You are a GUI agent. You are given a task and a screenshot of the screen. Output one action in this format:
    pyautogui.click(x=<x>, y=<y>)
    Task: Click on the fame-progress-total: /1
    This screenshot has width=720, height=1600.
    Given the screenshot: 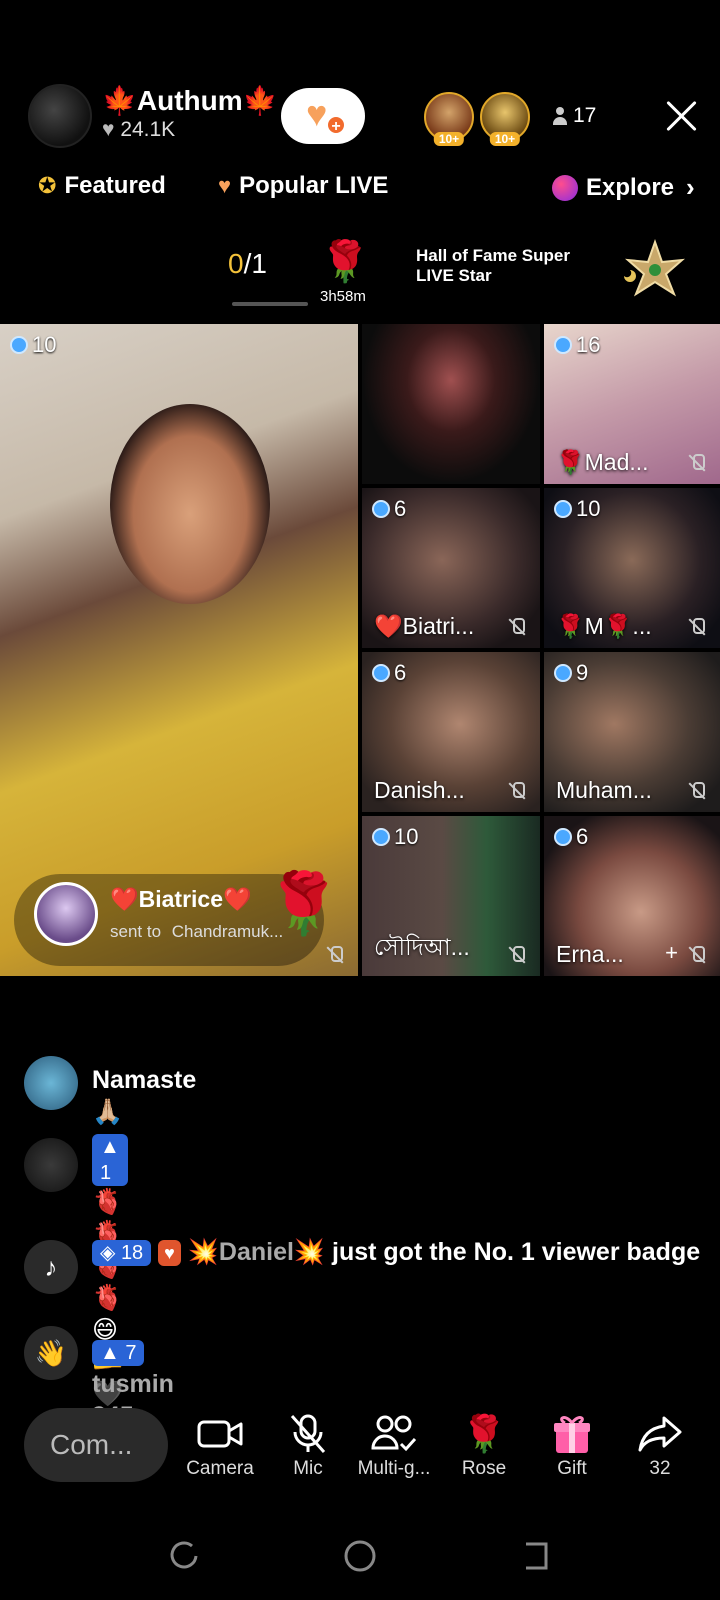 What is the action you would take?
    pyautogui.click(x=255, y=263)
    